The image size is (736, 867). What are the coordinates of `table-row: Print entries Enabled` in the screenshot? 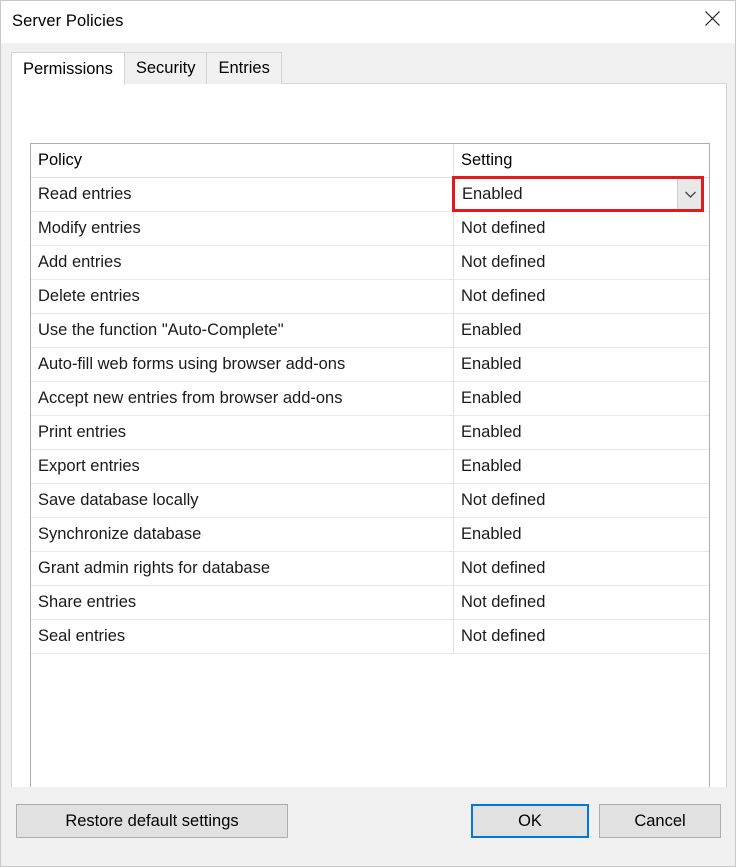 It's located at (370, 433).